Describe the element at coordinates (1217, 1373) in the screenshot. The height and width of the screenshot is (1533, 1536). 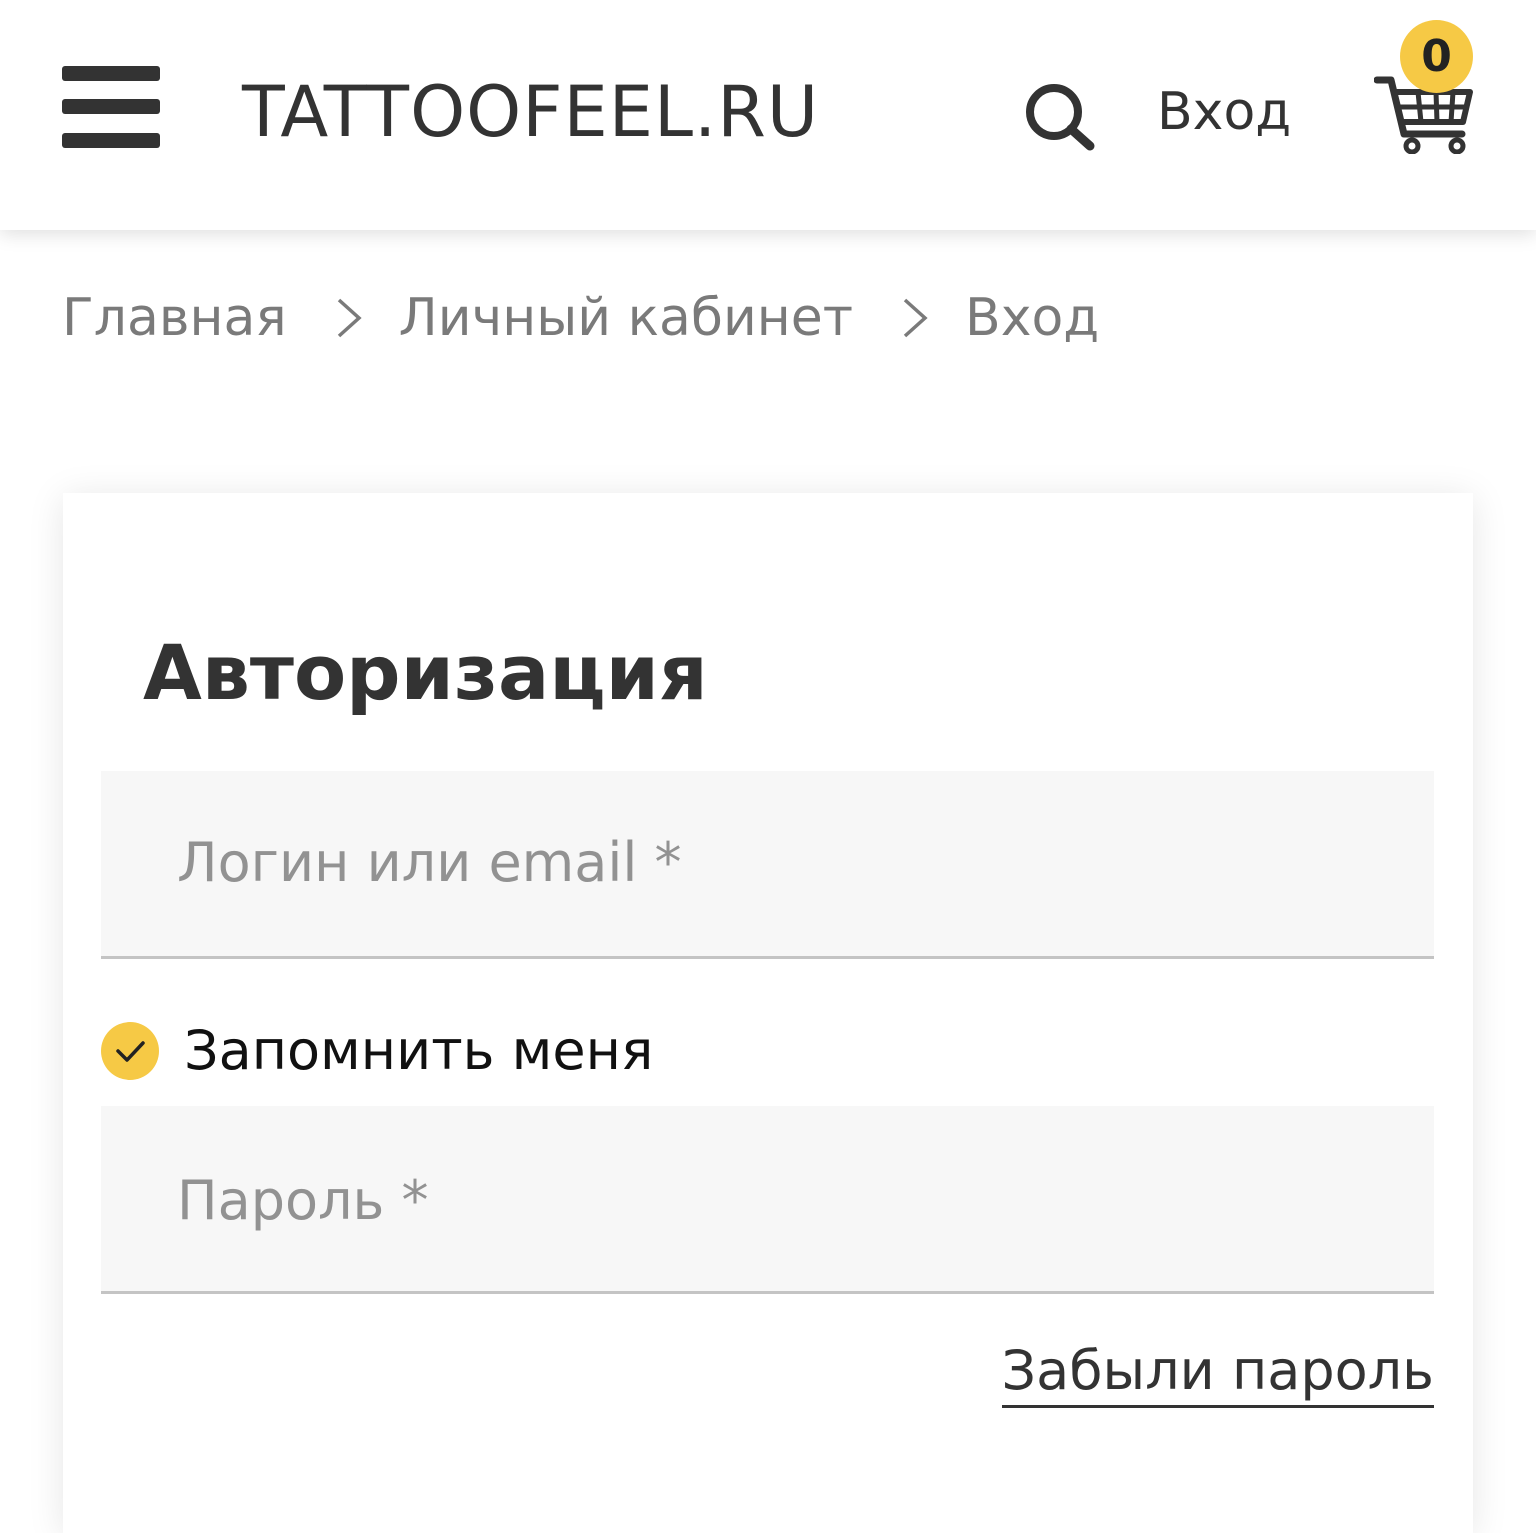
I see `forgot-password-link: Забыли пароль` at that location.